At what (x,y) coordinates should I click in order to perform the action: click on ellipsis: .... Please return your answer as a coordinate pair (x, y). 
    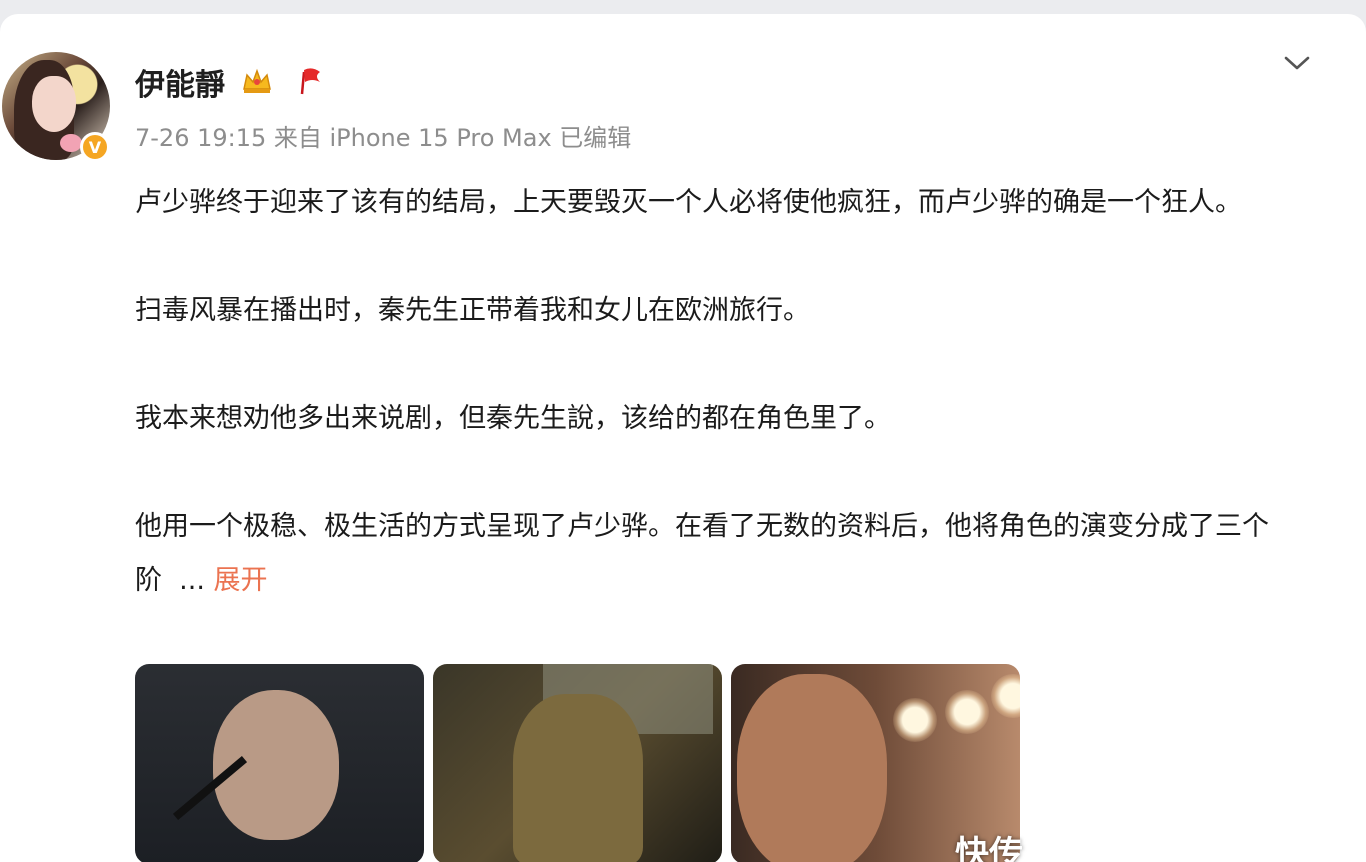
    Looking at the image, I should click on (192, 580).